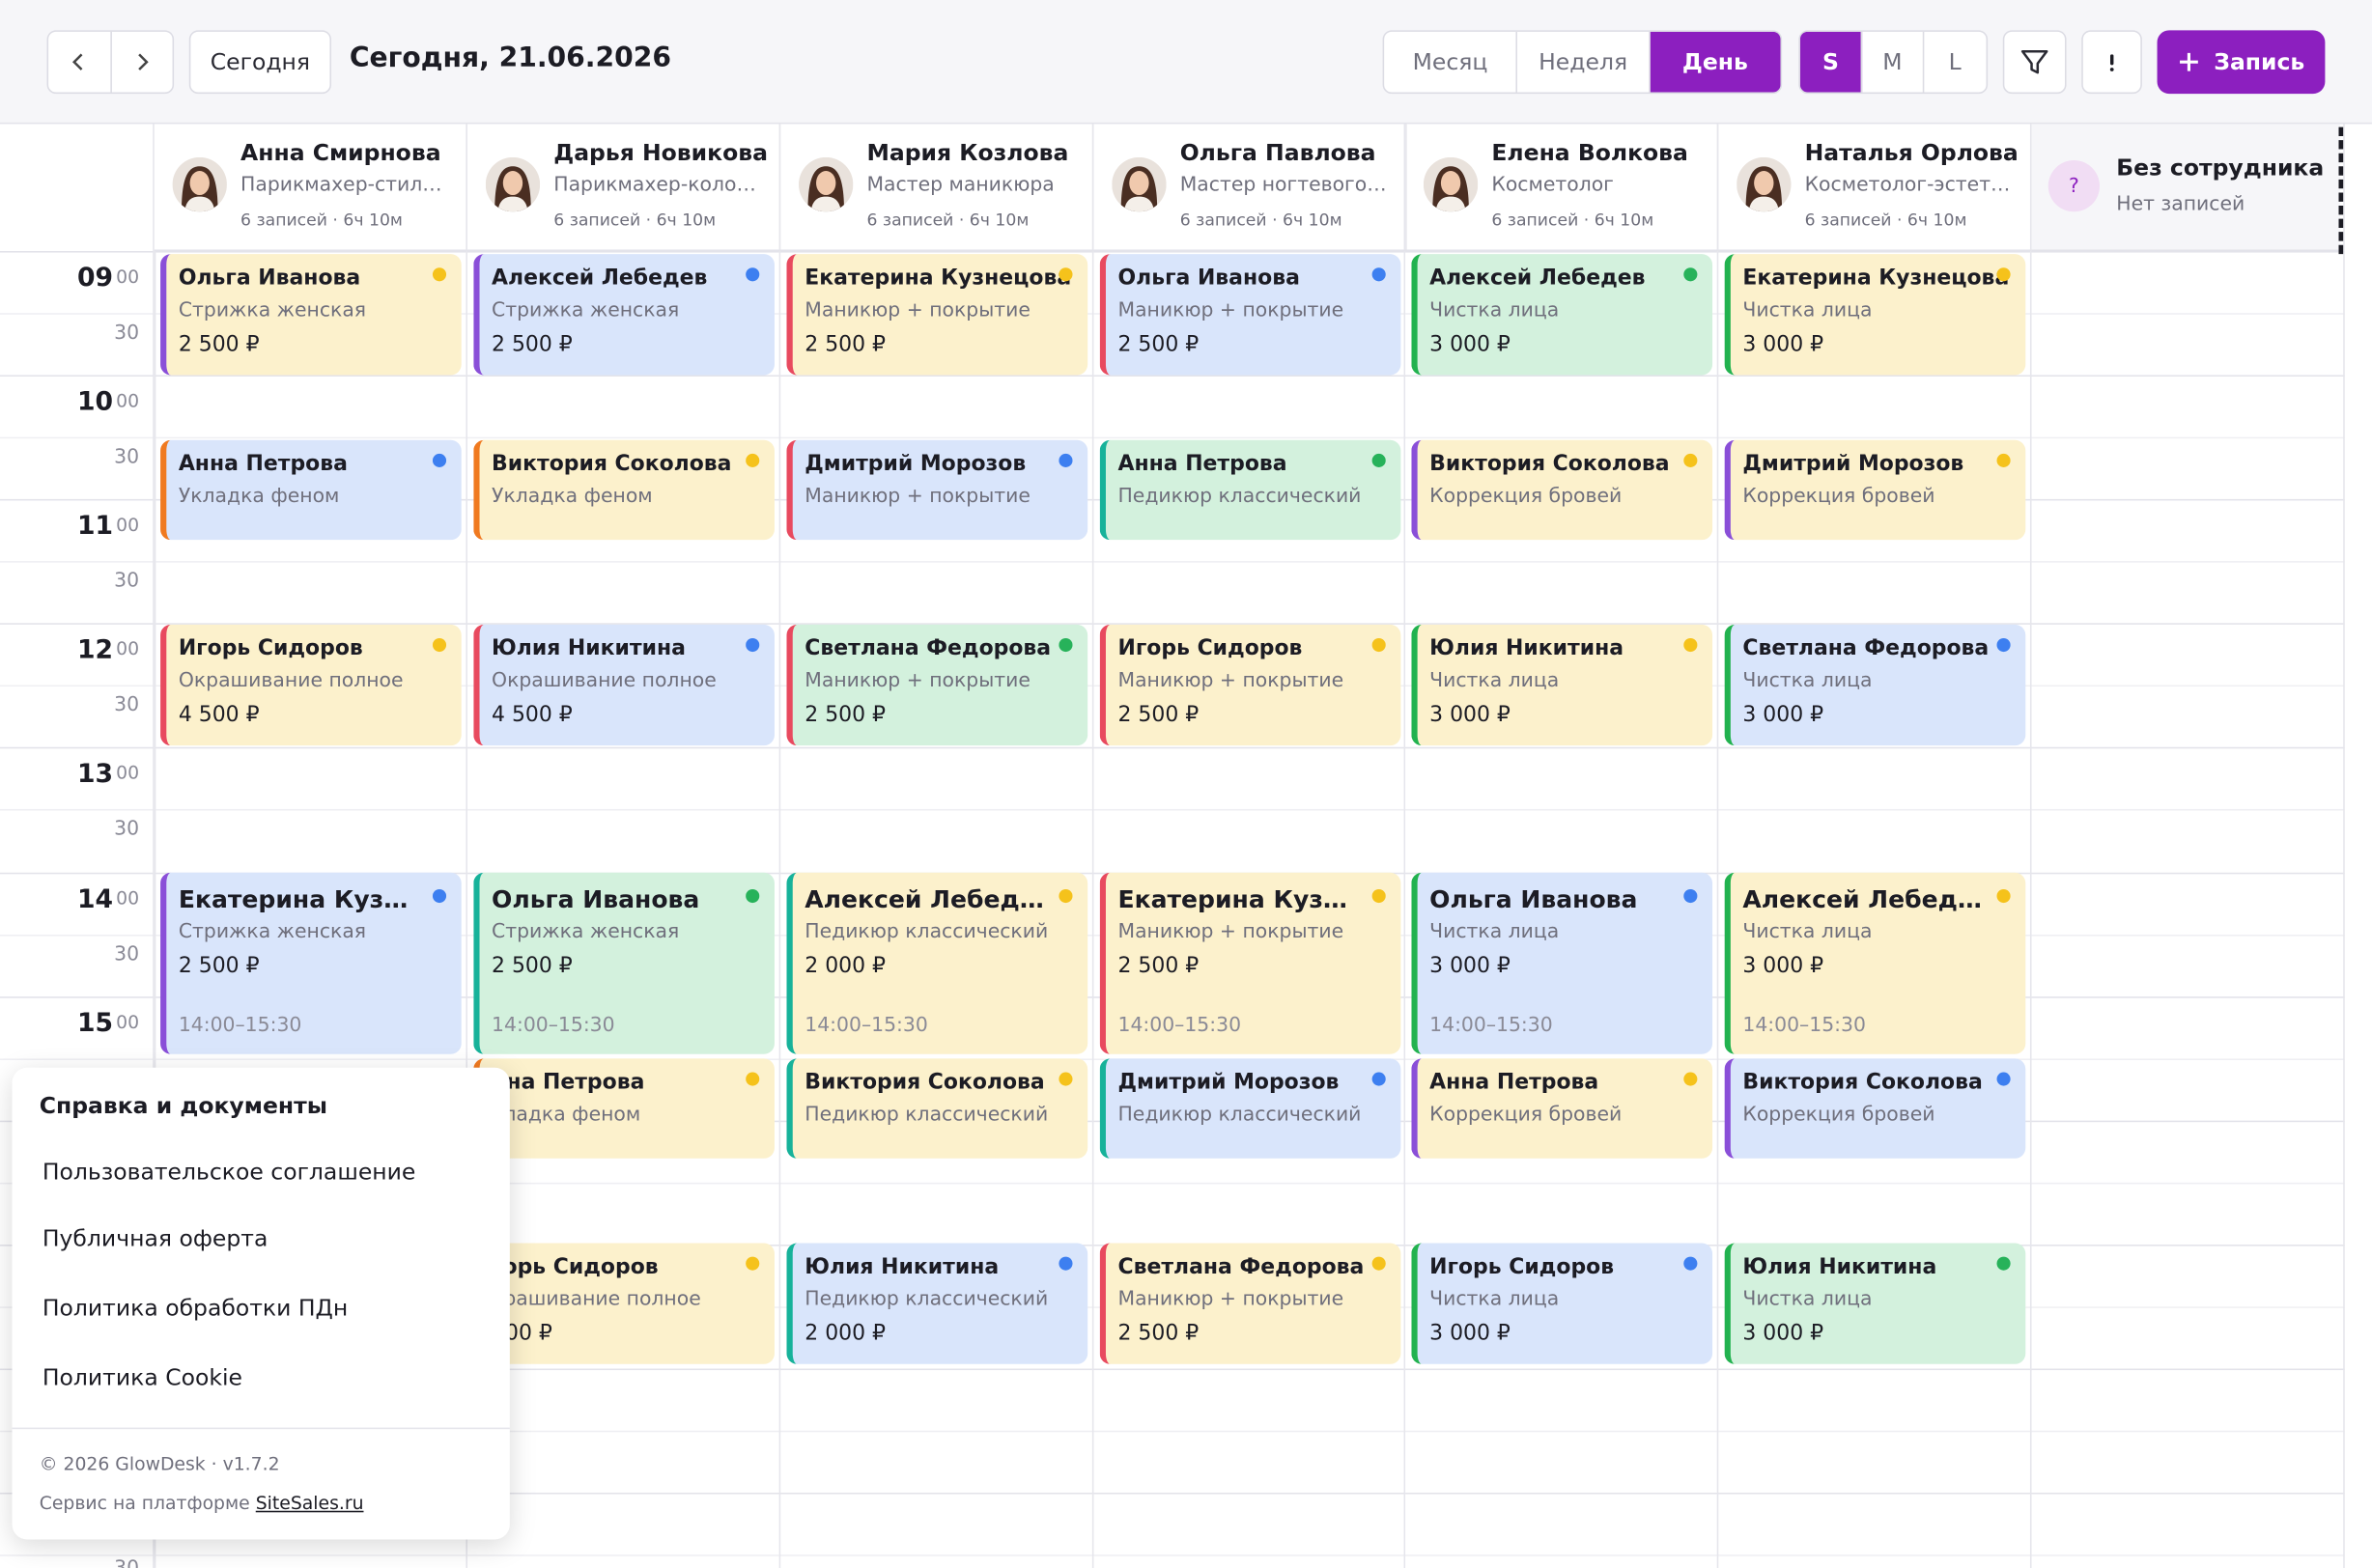 This screenshot has width=2372, height=1568. Describe the element at coordinates (937, 1108) in the screenshot. I see `appointment-card: Виктория Соколова Педикюр классический` at that location.